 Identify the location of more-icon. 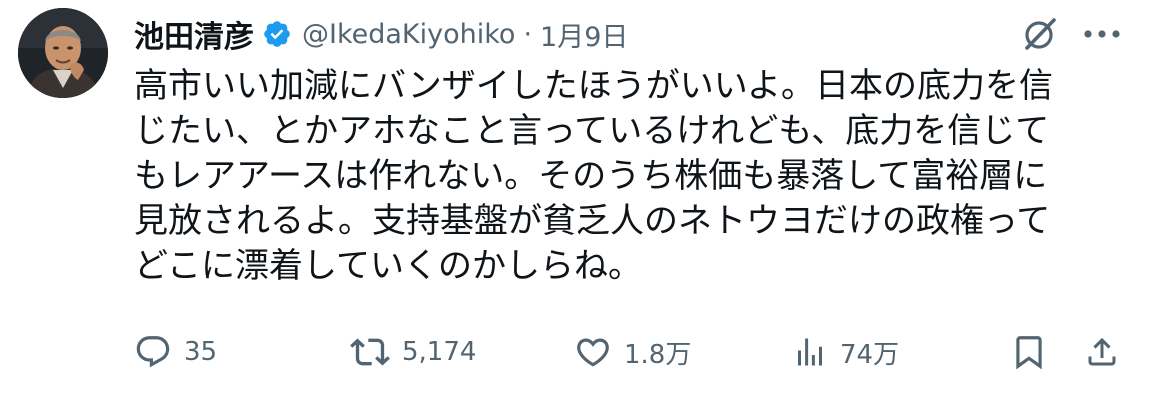
(1102, 34).